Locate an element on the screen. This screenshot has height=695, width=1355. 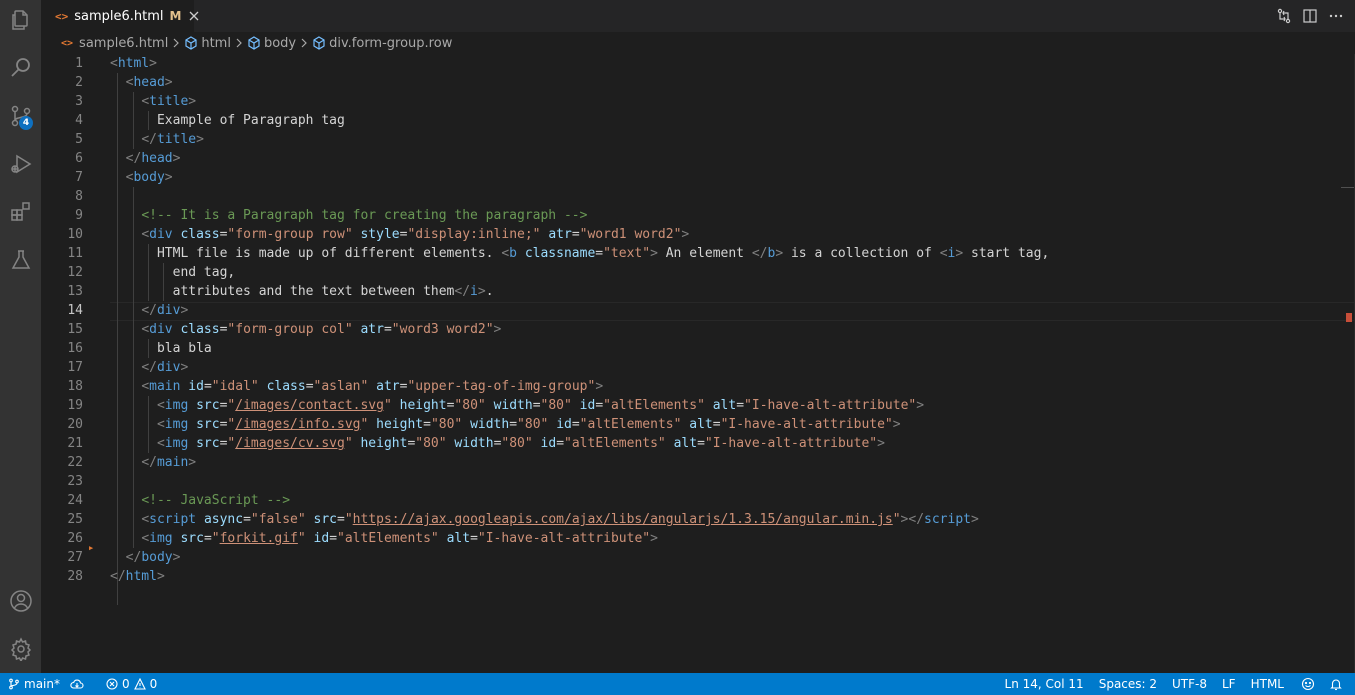
breadcrumb-file: <> sample6.html is located at coordinates (114, 43).